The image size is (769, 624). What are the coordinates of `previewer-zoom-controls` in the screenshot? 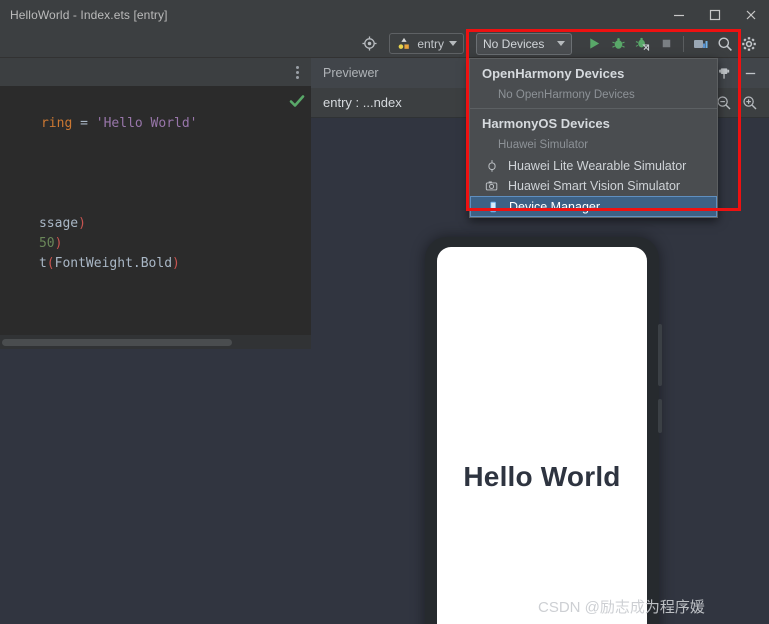 It's located at (740, 103).